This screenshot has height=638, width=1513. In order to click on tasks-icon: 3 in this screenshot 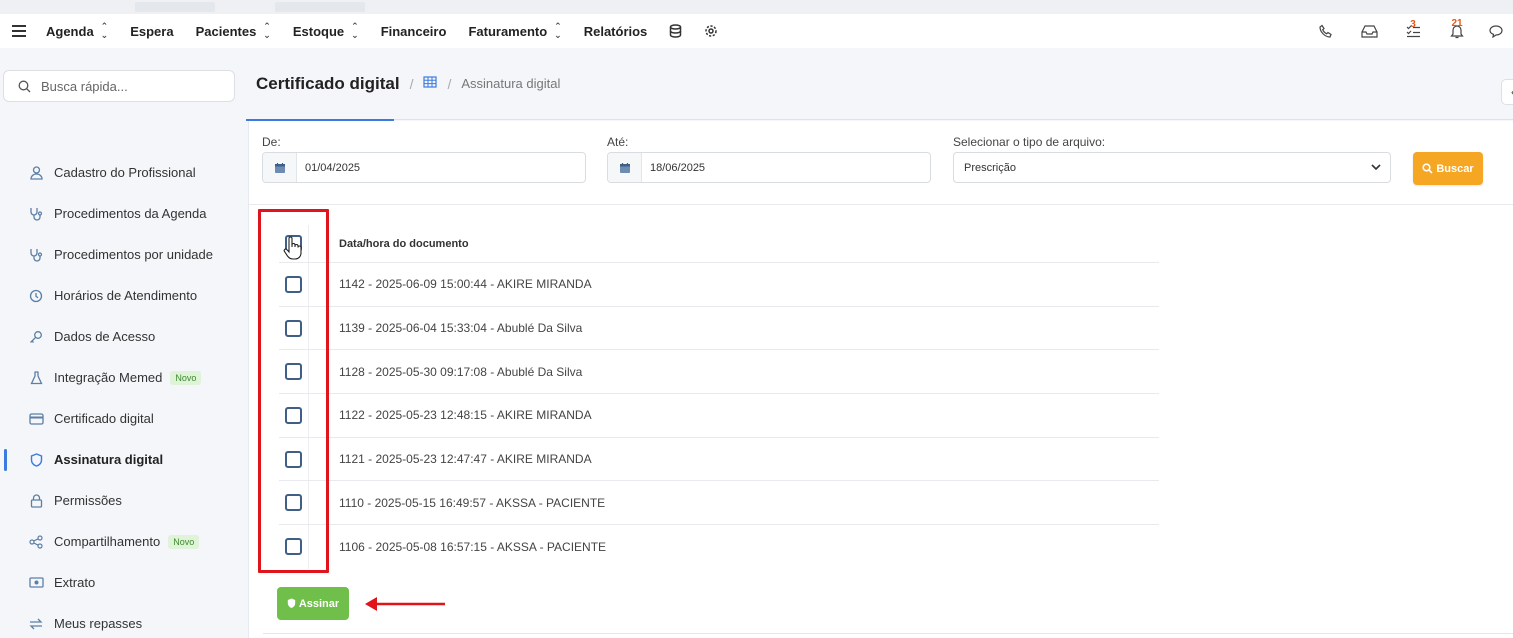, I will do `click(1413, 28)`.